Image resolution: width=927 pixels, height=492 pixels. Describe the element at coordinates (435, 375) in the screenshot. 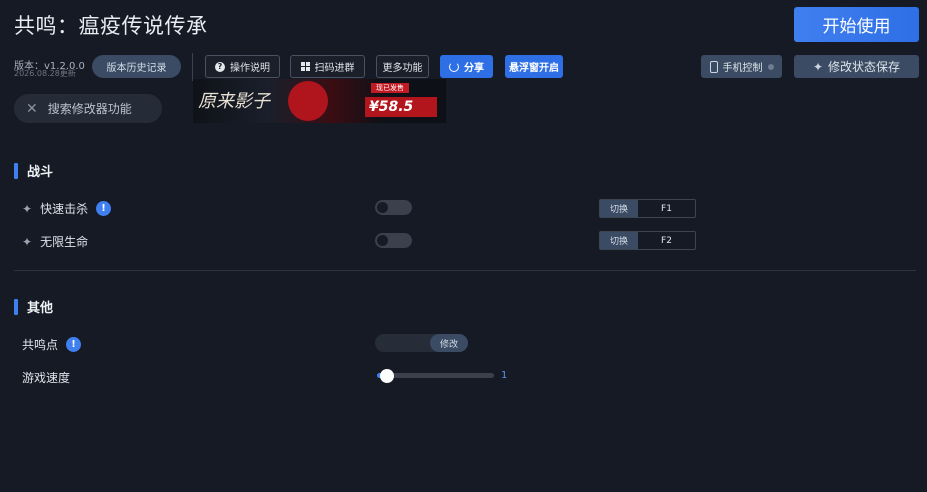

I see `game-speed-slider-track` at that location.